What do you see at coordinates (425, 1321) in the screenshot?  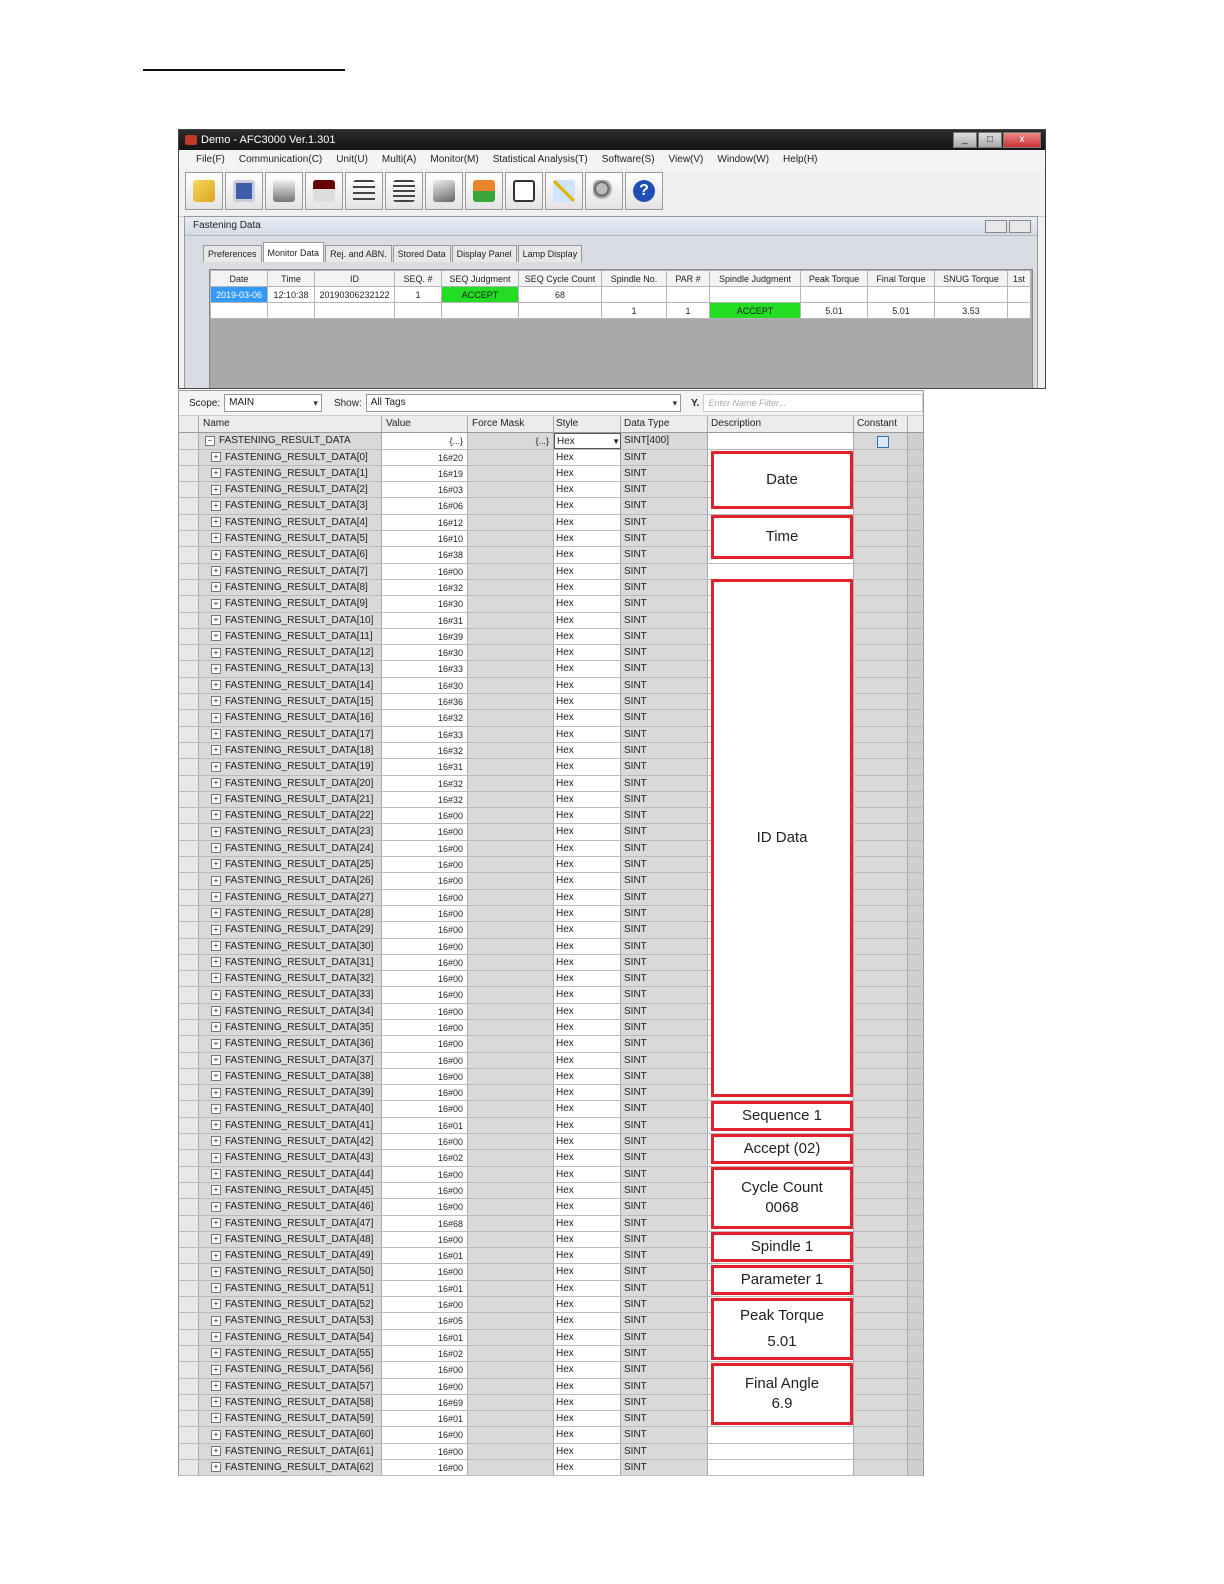 I see `tag-value: 16#05` at bounding box center [425, 1321].